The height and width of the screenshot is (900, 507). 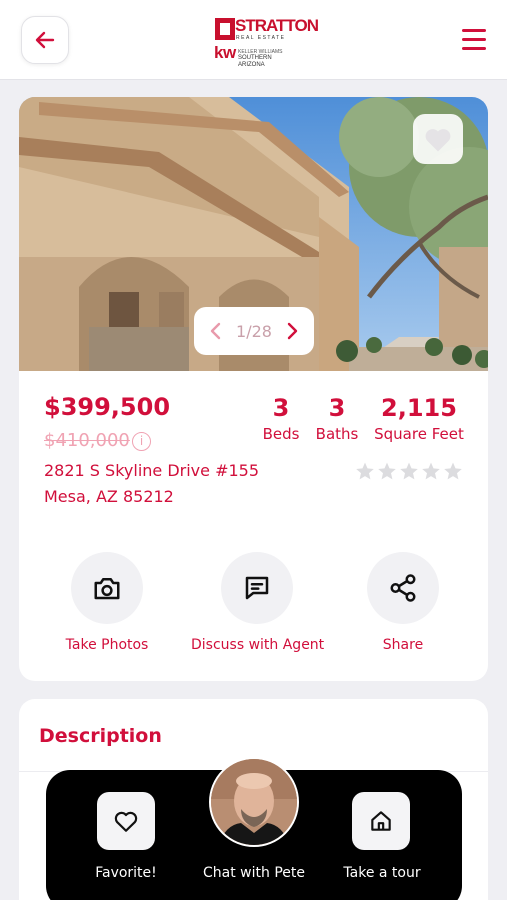 What do you see at coordinates (107, 407) in the screenshot?
I see `listing-price: $399,500` at bounding box center [107, 407].